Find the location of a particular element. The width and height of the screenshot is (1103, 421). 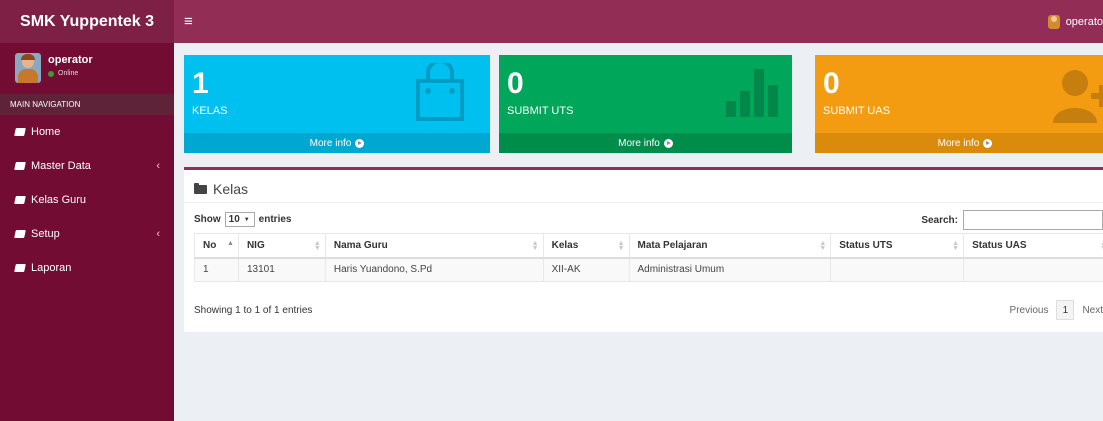

page-button-1: 1 is located at coordinates (1065, 310).